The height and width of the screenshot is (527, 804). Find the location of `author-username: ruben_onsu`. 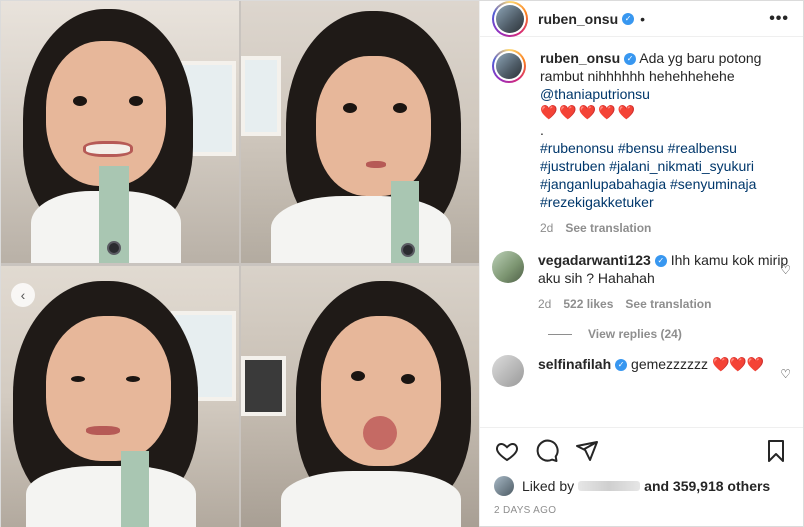

author-username: ruben_onsu is located at coordinates (578, 19).